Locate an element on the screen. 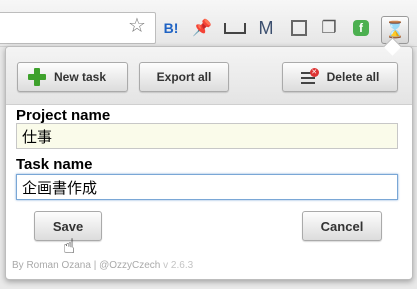 Image resolution: width=417 pixels, height=289 pixels. new-task-button: New task is located at coordinates (72, 77).